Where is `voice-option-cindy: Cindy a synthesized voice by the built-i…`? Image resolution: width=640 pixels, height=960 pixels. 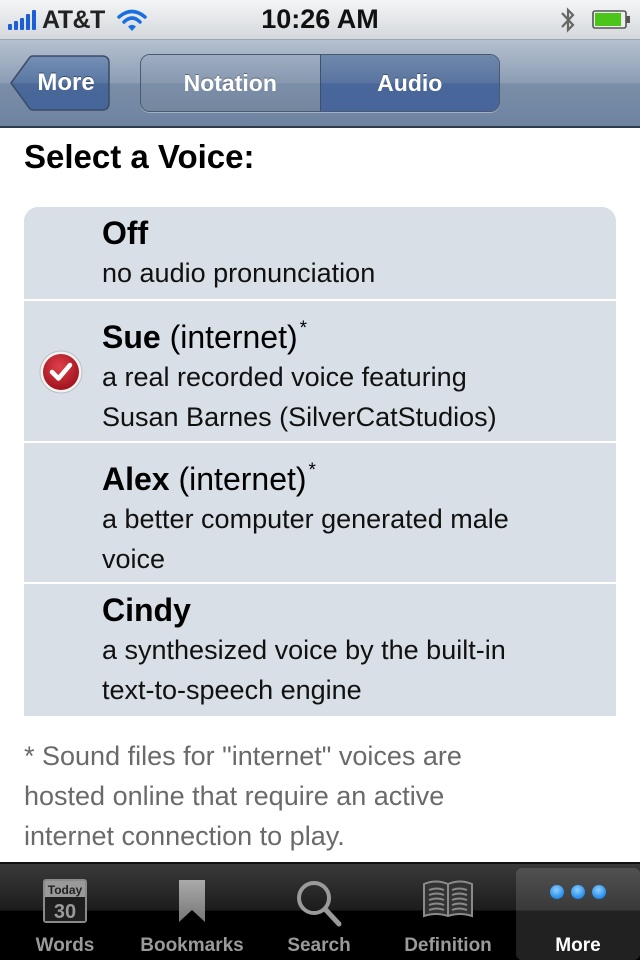 voice-option-cindy: Cindy a synthesized voice by the built-i… is located at coordinates (320, 649).